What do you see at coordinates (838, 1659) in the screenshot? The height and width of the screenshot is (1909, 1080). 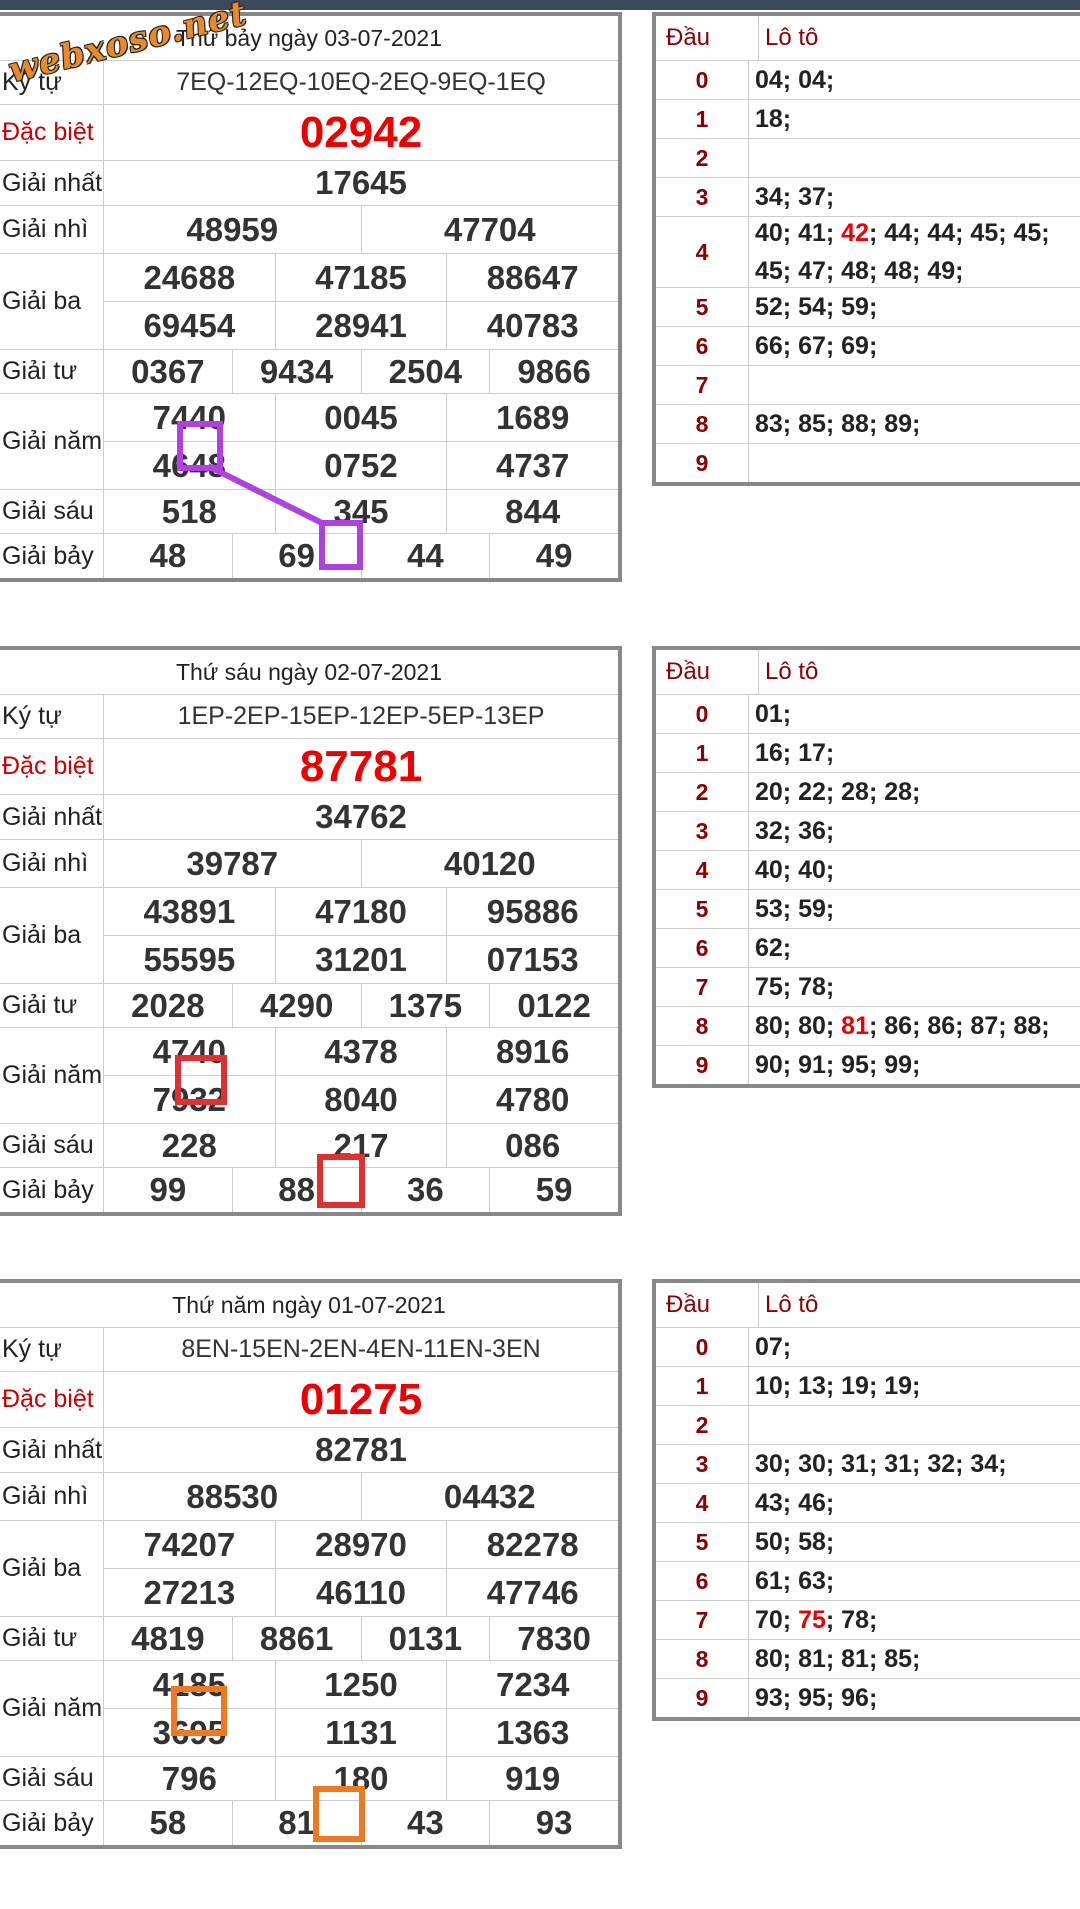 I see `loto-values: 80; 81; 81; 85;` at bounding box center [838, 1659].